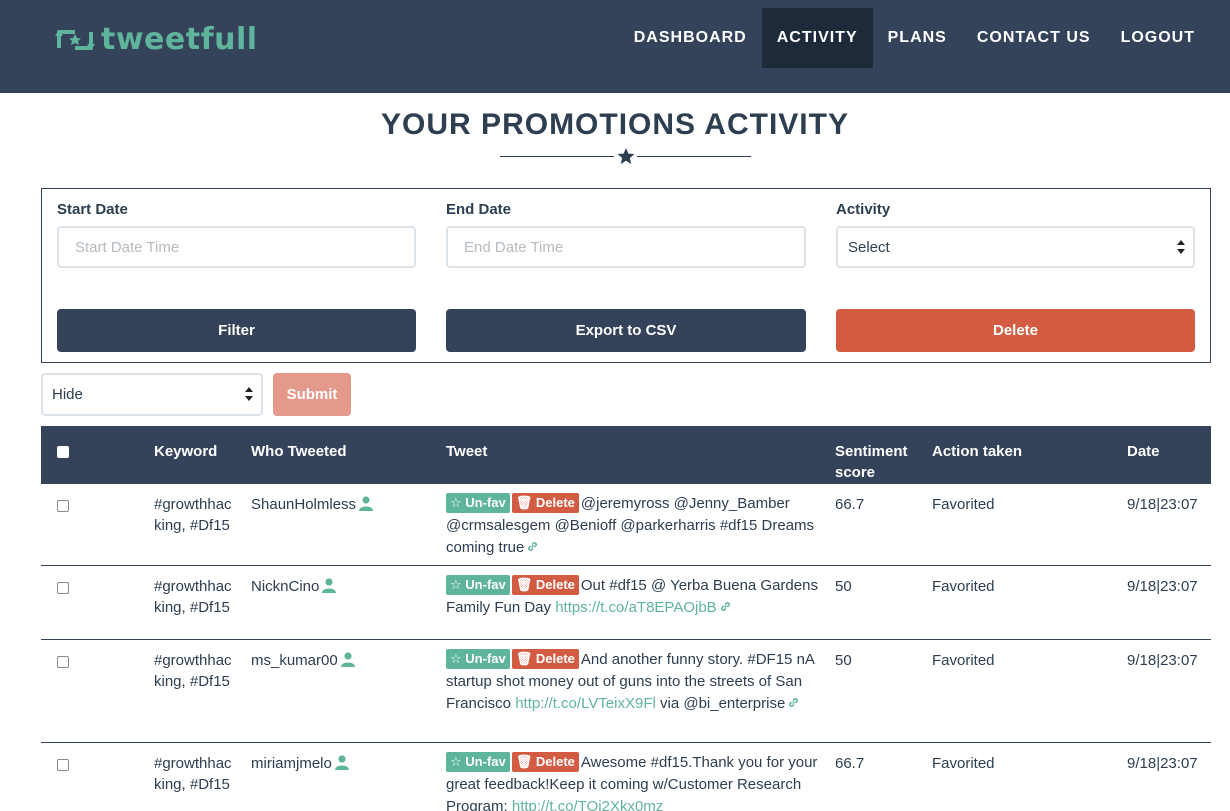 The width and height of the screenshot is (1230, 811). What do you see at coordinates (303, 504) in the screenshot?
I see `tweeter-name: ShaunHolmless` at bounding box center [303, 504].